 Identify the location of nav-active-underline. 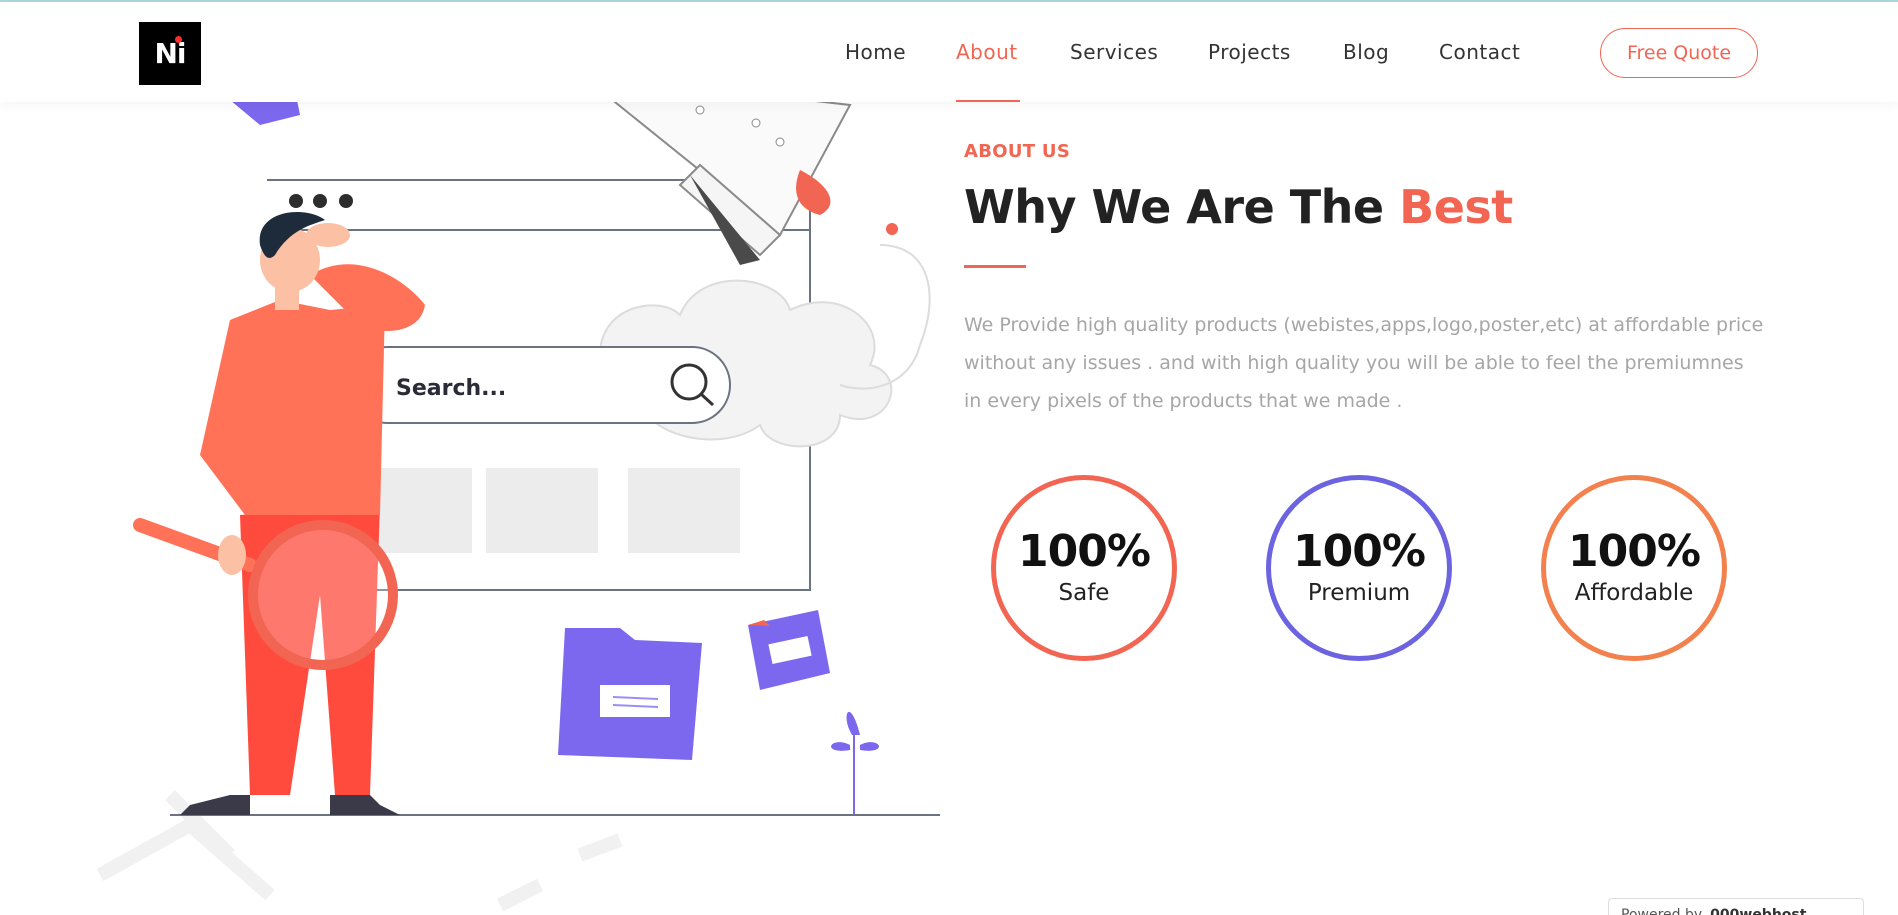
(988, 101).